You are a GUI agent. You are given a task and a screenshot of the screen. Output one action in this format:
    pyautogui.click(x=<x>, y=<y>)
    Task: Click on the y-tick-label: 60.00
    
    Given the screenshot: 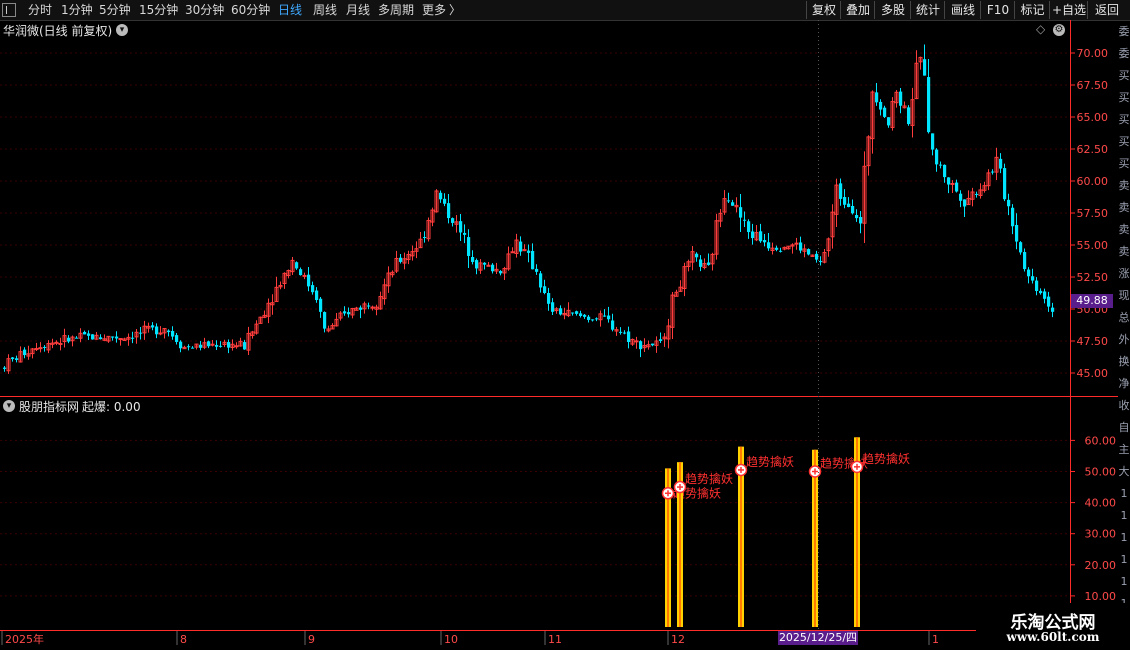 What is the action you would take?
    pyautogui.click(x=1093, y=181)
    